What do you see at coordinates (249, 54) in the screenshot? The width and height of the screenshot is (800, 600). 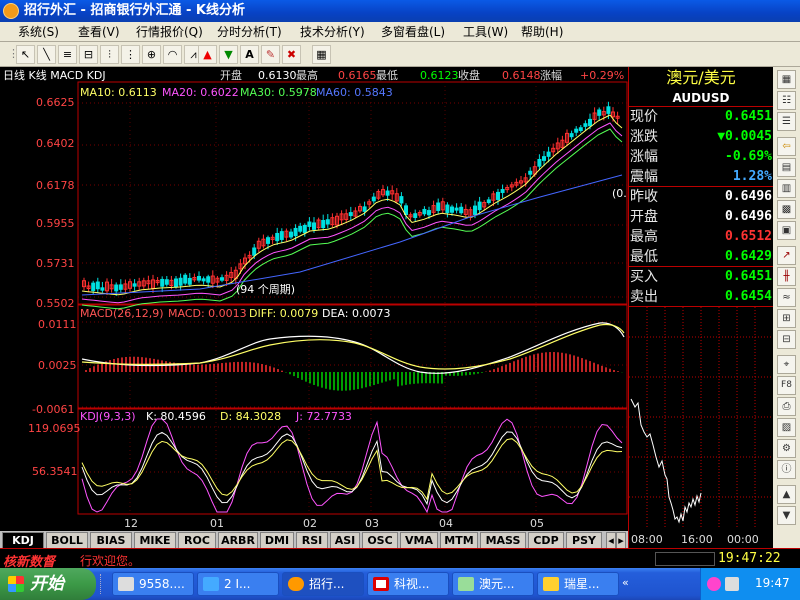 I see `text-tool-icon: A` at bounding box center [249, 54].